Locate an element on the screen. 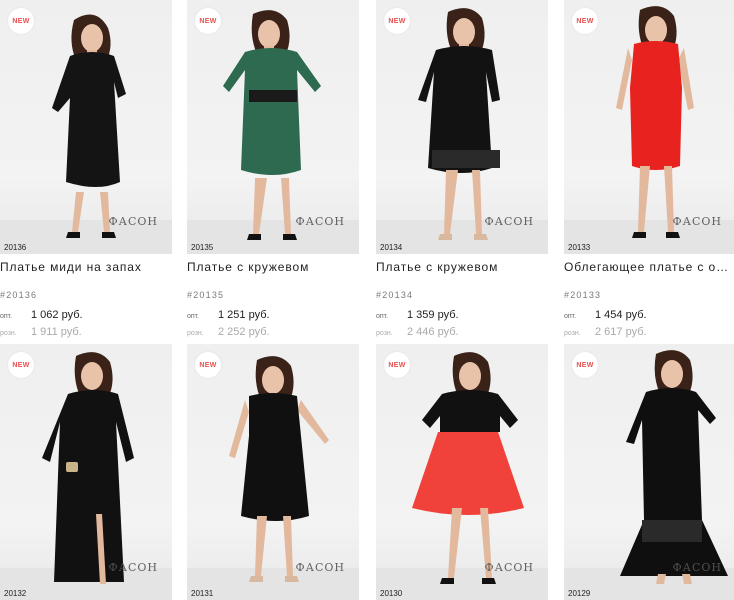  photo-code: 20133 is located at coordinates (579, 247).